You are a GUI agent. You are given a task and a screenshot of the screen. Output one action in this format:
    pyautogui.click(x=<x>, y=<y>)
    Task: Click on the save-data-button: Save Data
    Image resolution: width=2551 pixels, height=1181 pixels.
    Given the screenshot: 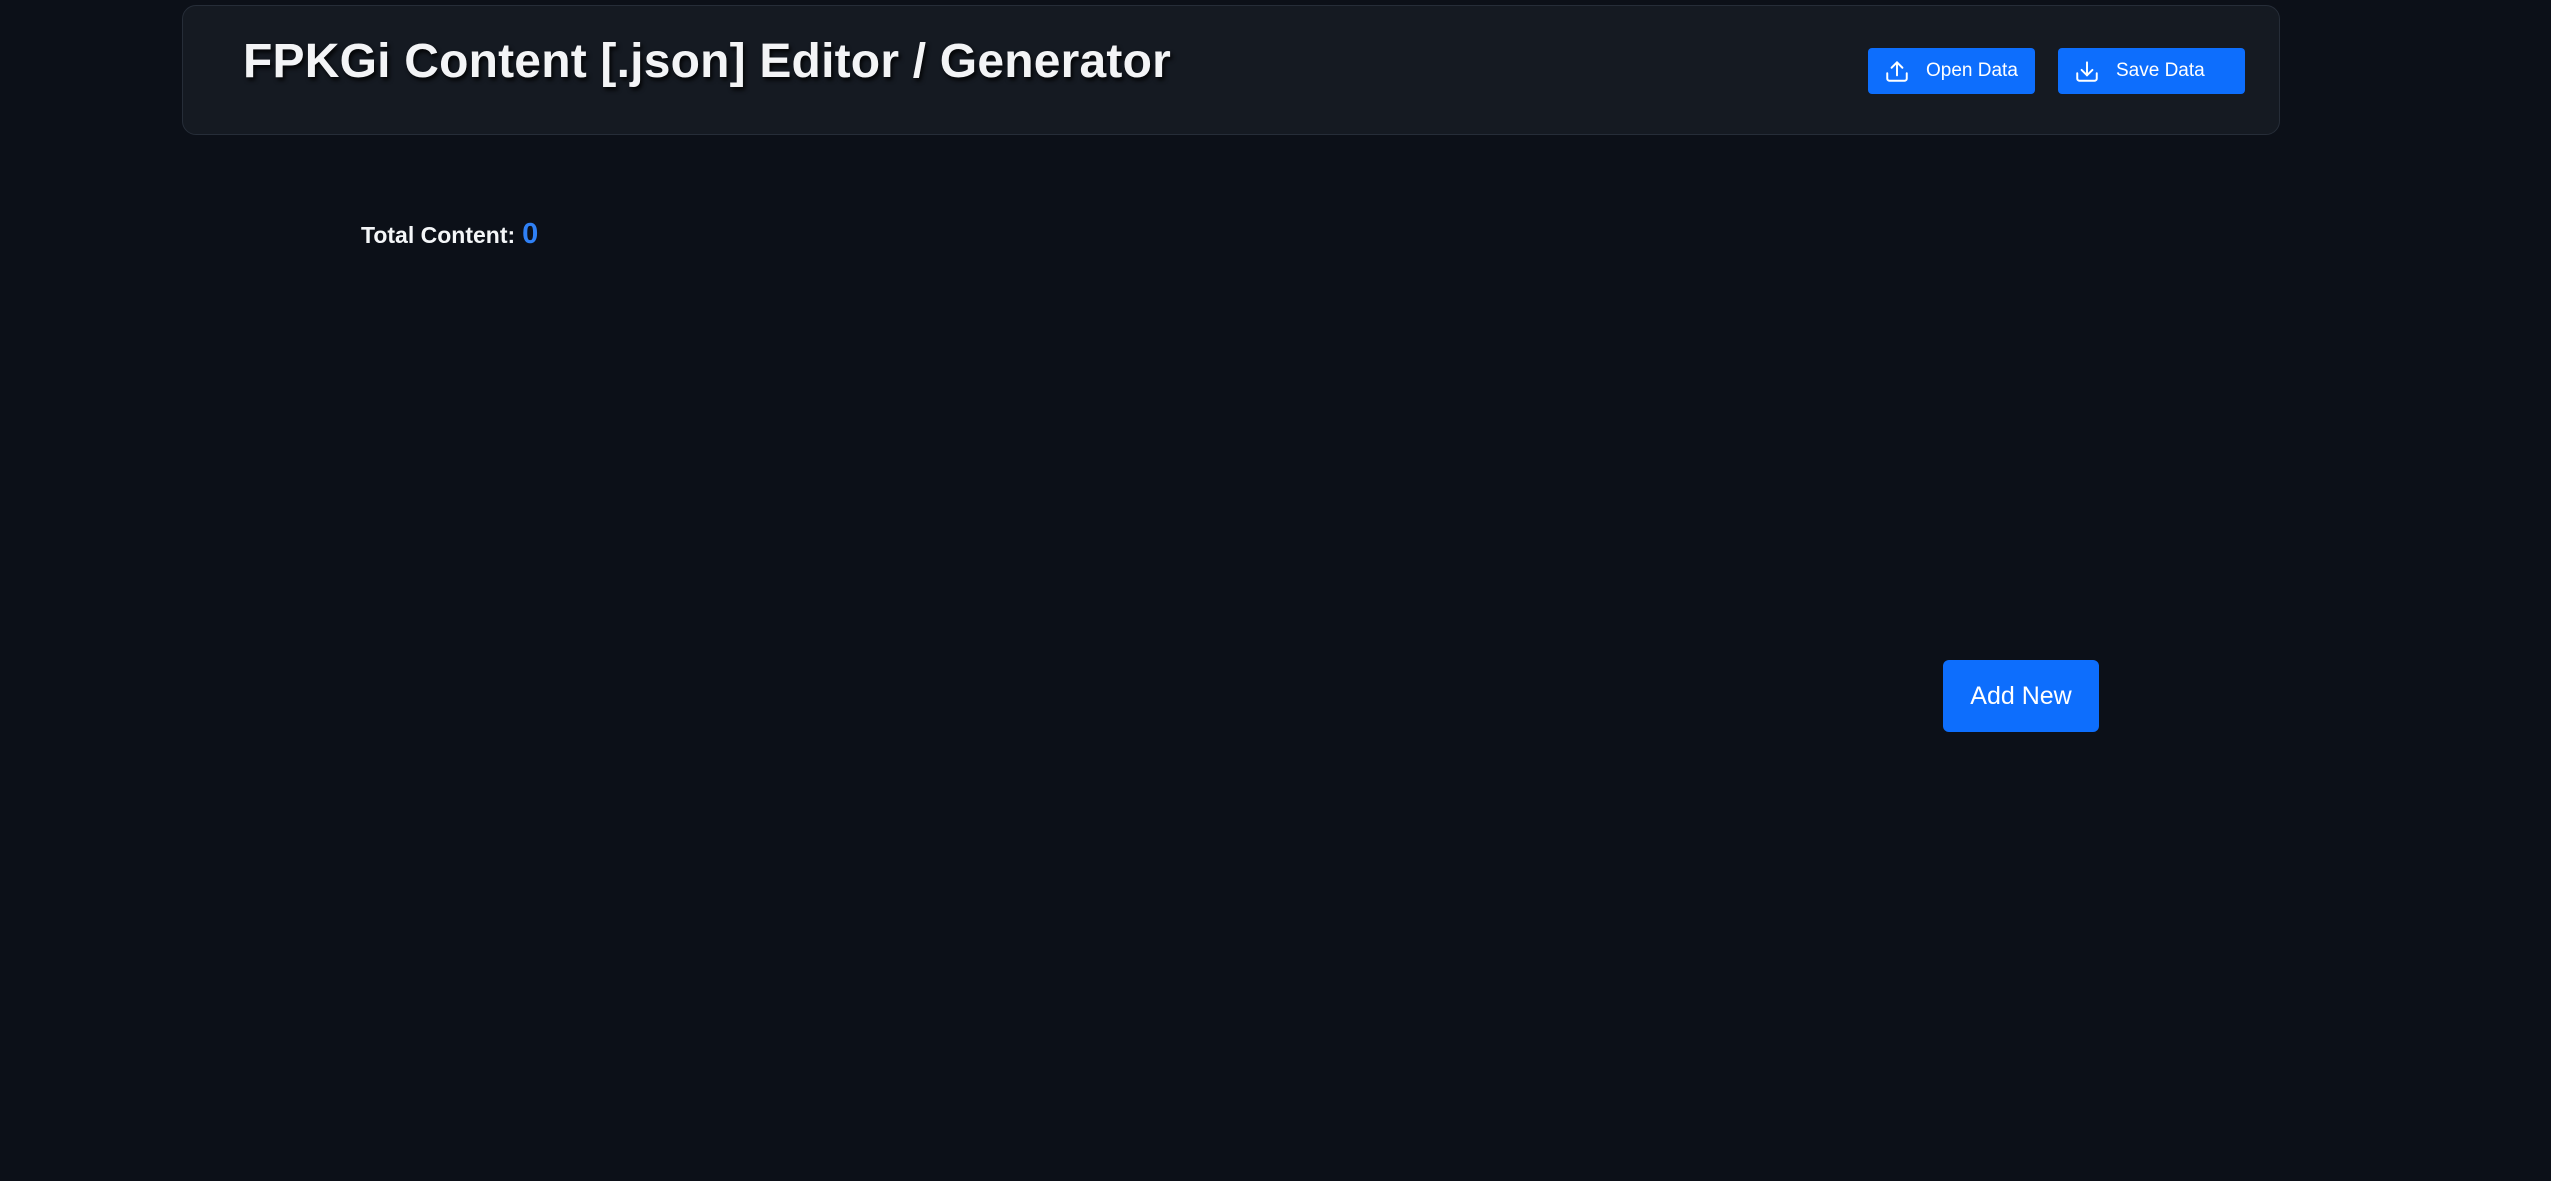 What is the action you would take?
    pyautogui.click(x=2151, y=71)
    